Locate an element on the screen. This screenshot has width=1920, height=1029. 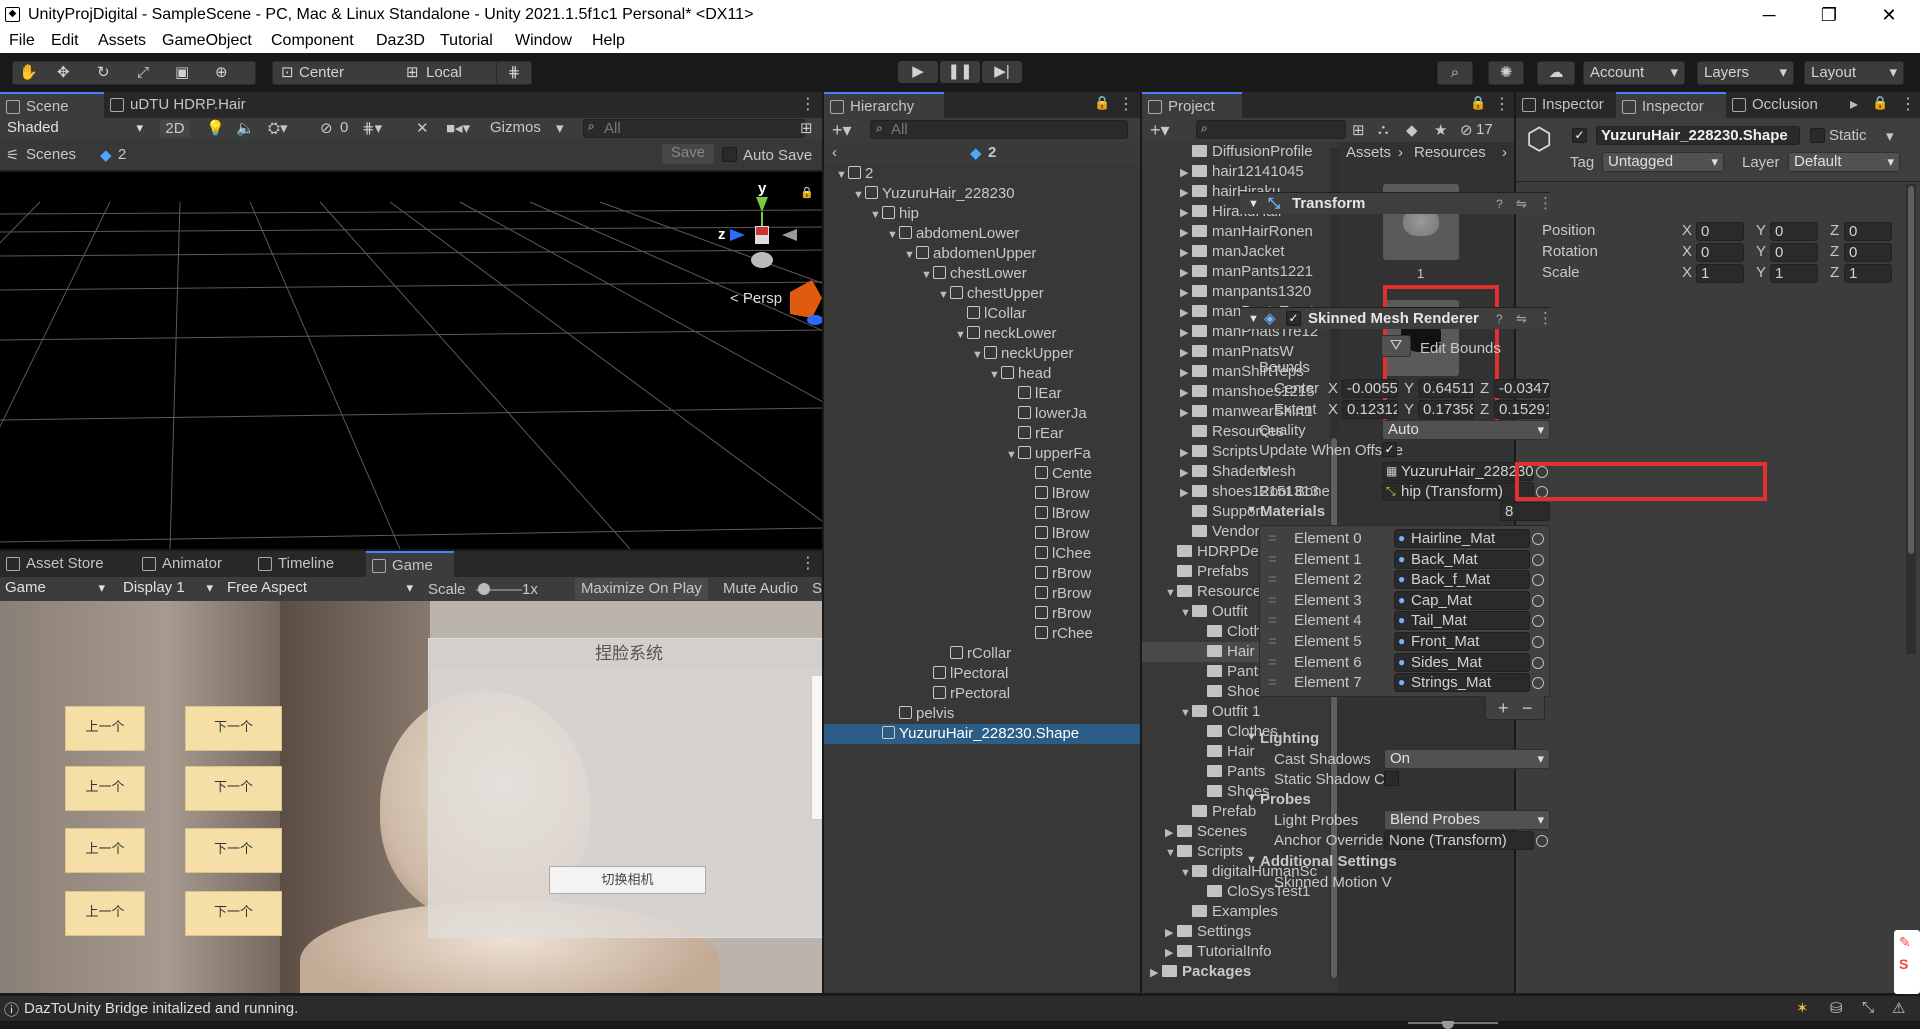
project-search-input is located at coordinates (1271, 129).